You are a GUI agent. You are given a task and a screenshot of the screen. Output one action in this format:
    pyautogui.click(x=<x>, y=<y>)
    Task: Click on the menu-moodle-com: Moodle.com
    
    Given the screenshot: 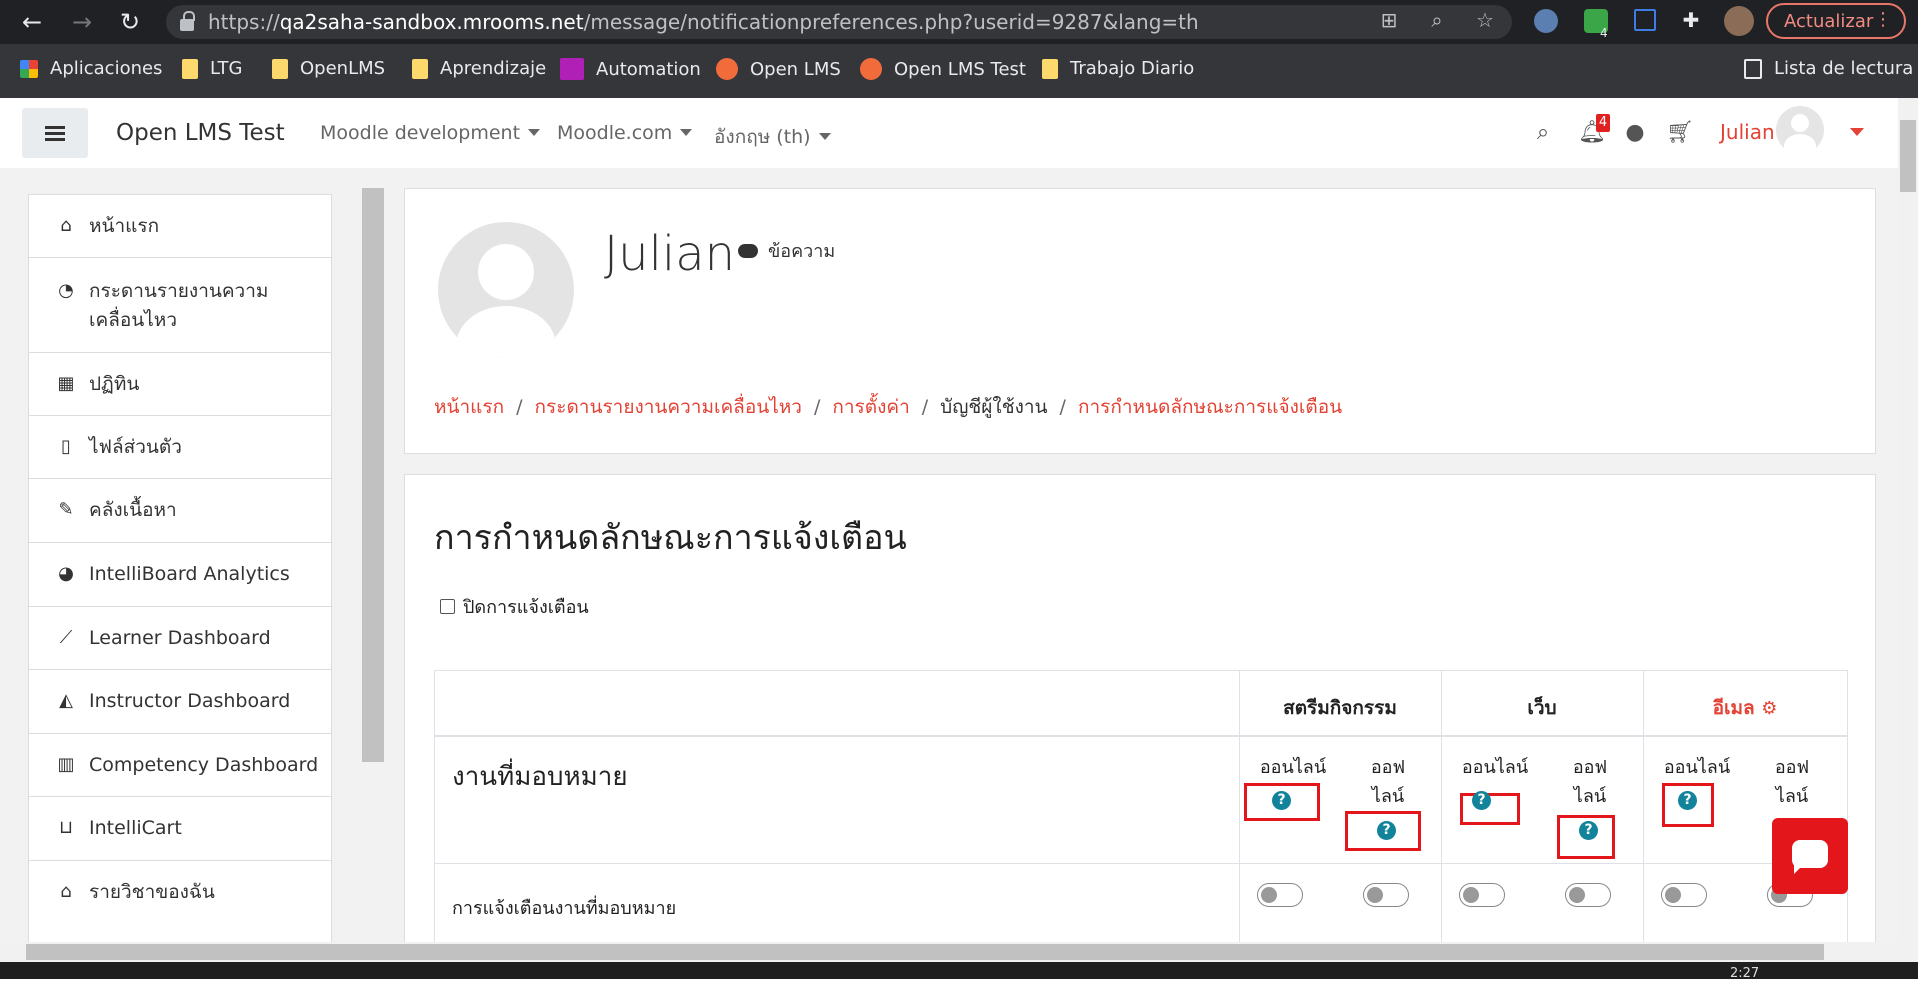 What is the action you would take?
    pyautogui.click(x=625, y=133)
    